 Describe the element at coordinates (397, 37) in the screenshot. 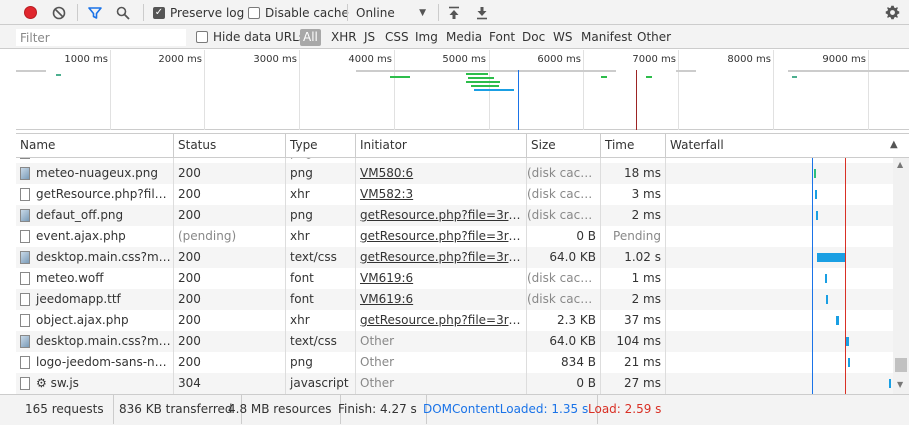

I see `type-filter-css: CSS` at that location.